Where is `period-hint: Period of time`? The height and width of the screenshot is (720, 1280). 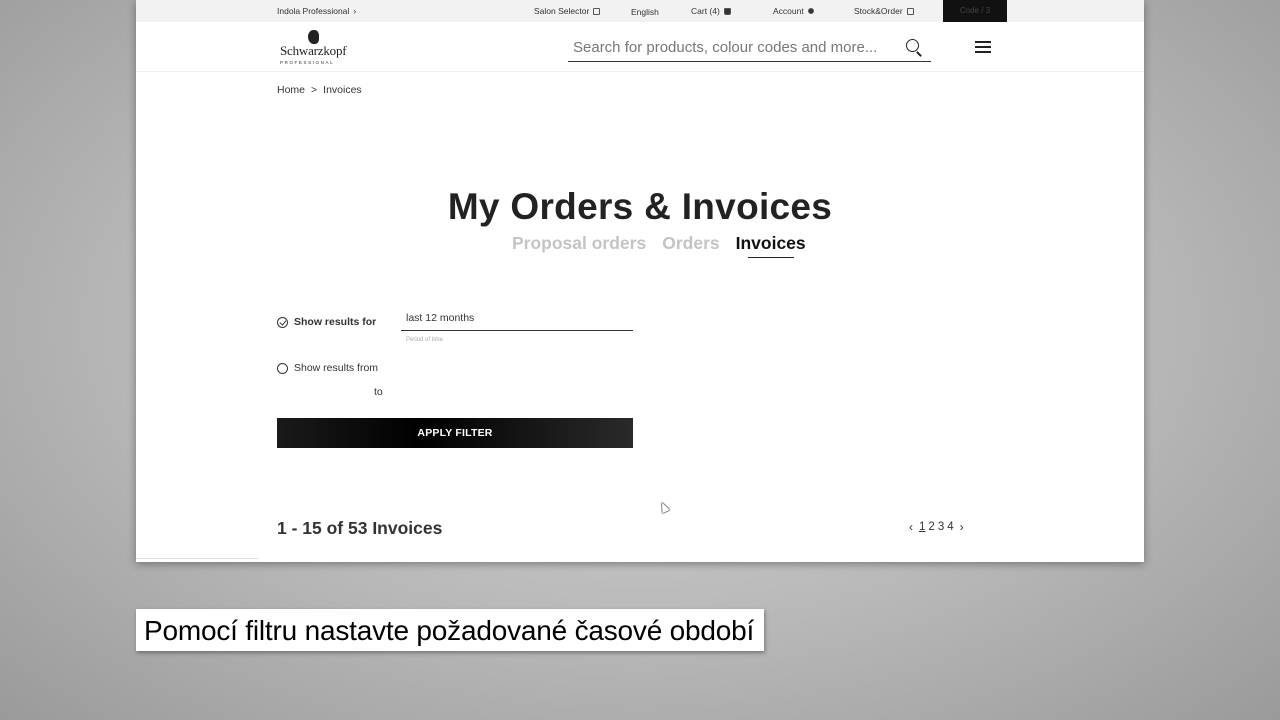 period-hint: Period of time is located at coordinates (425, 340).